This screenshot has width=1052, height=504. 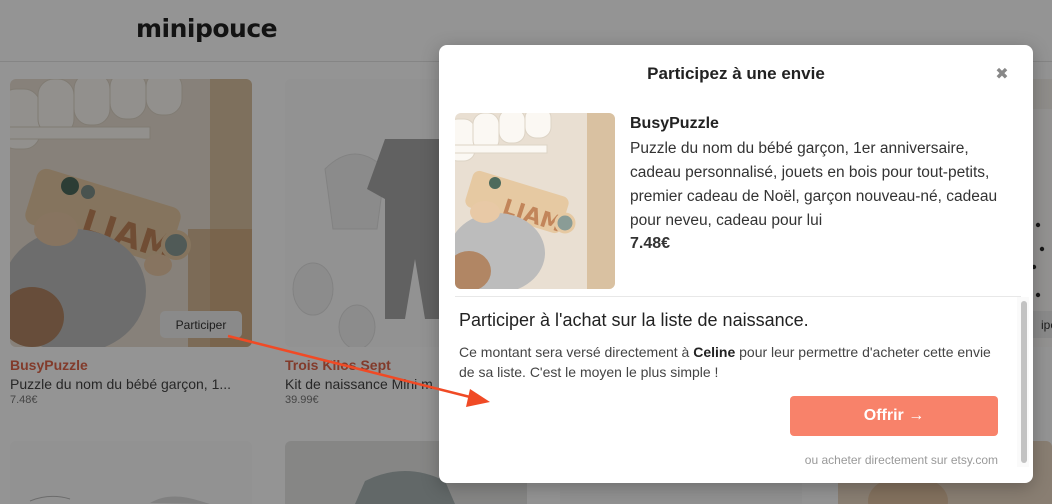 I want to click on recipient-name: Celine, so click(x=714, y=352).